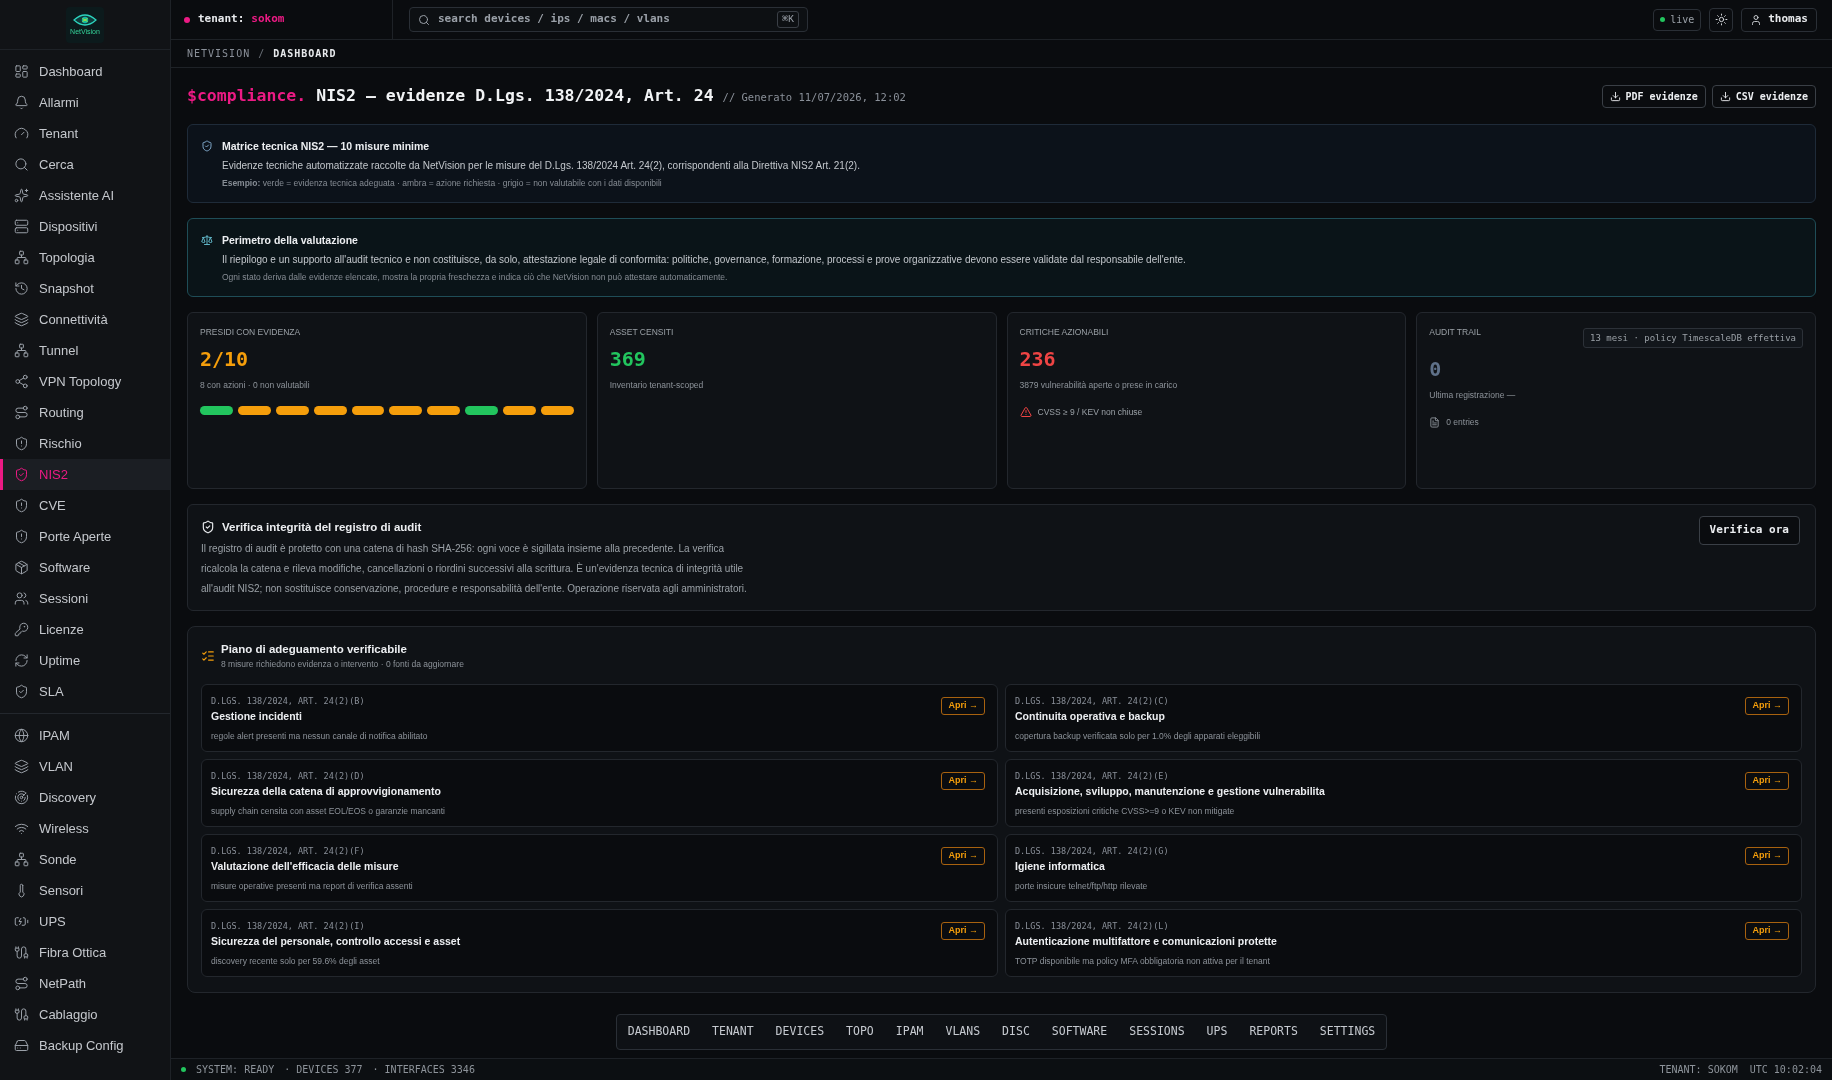 This screenshot has height=1080, width=1832. I want to click on sidebar-item: Porte Aperte, so click(85, 536).